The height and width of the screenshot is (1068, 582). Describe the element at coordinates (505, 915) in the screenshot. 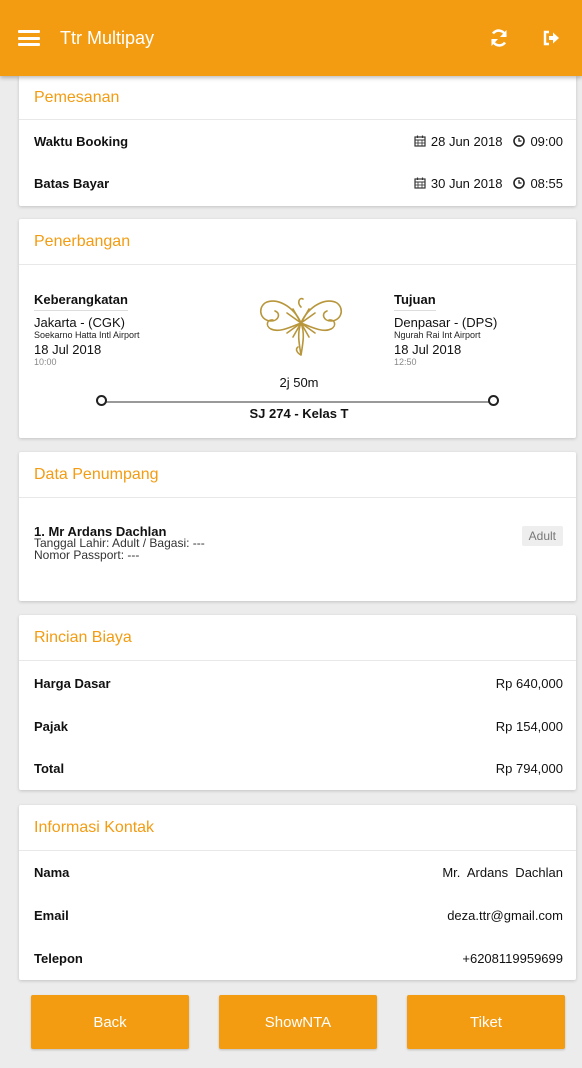

I see `contact-value: deza.ttr@gmail.com` at that location.